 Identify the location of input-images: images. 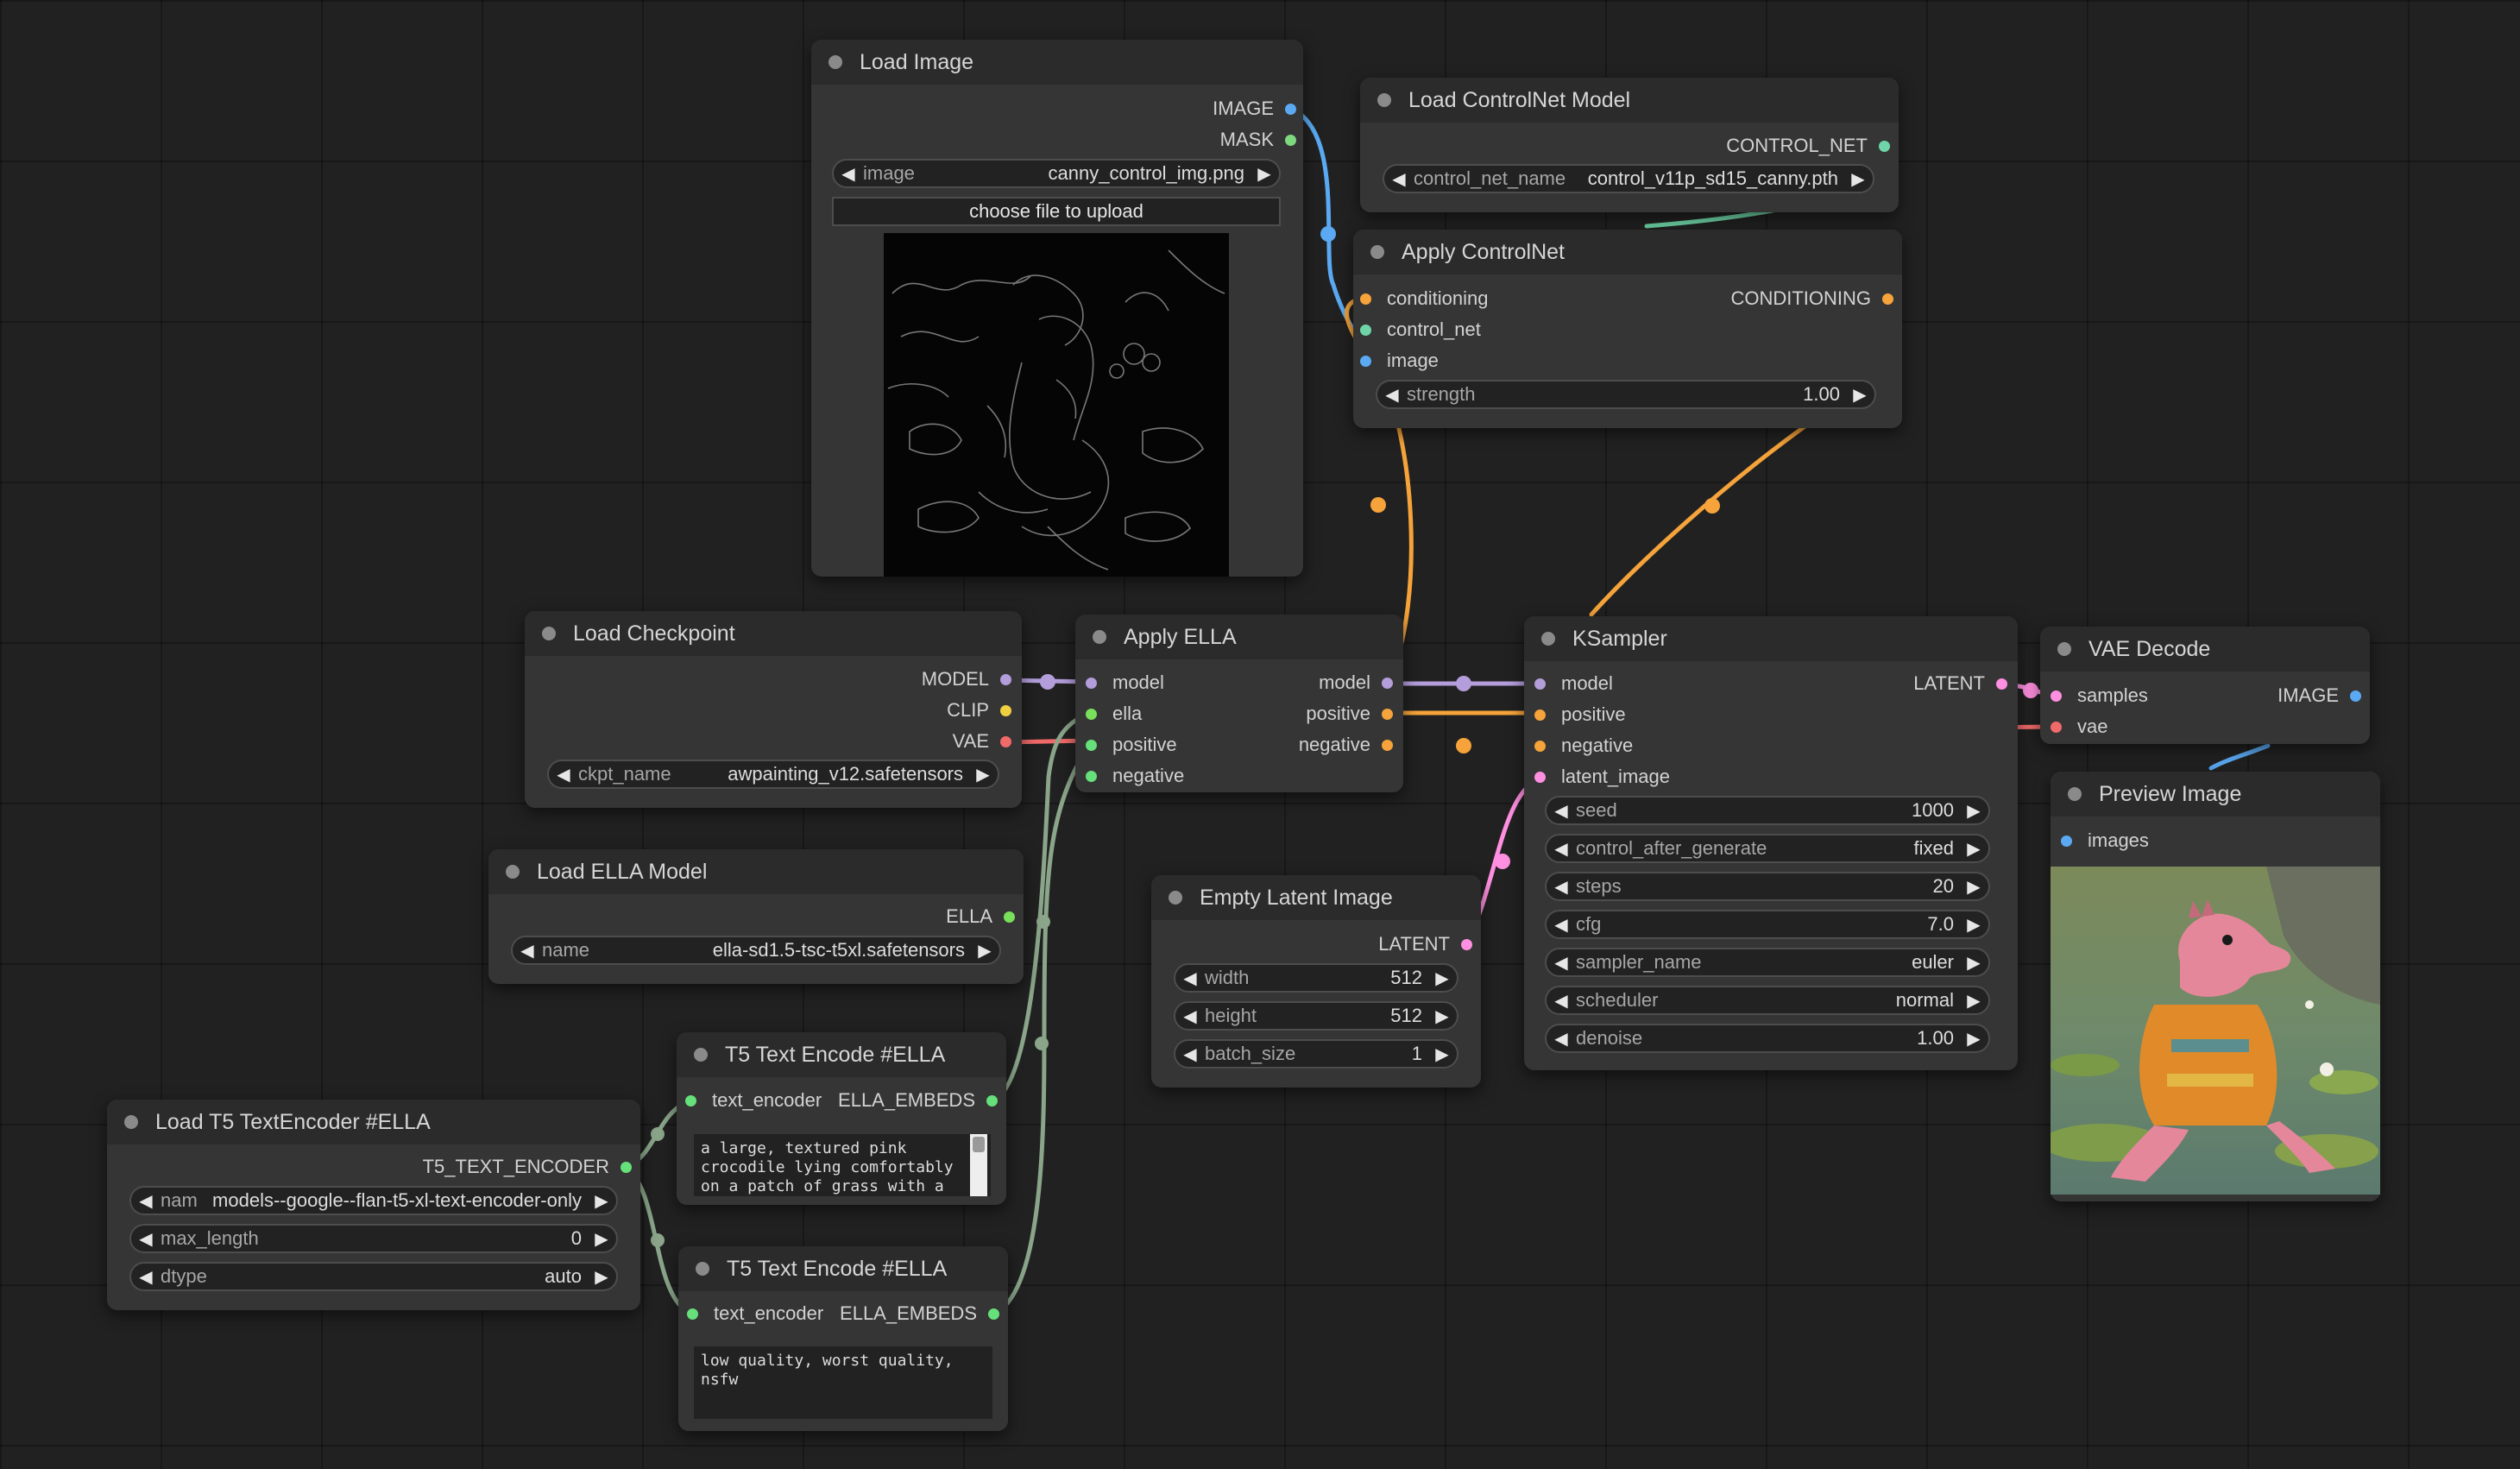
(2105, 841).